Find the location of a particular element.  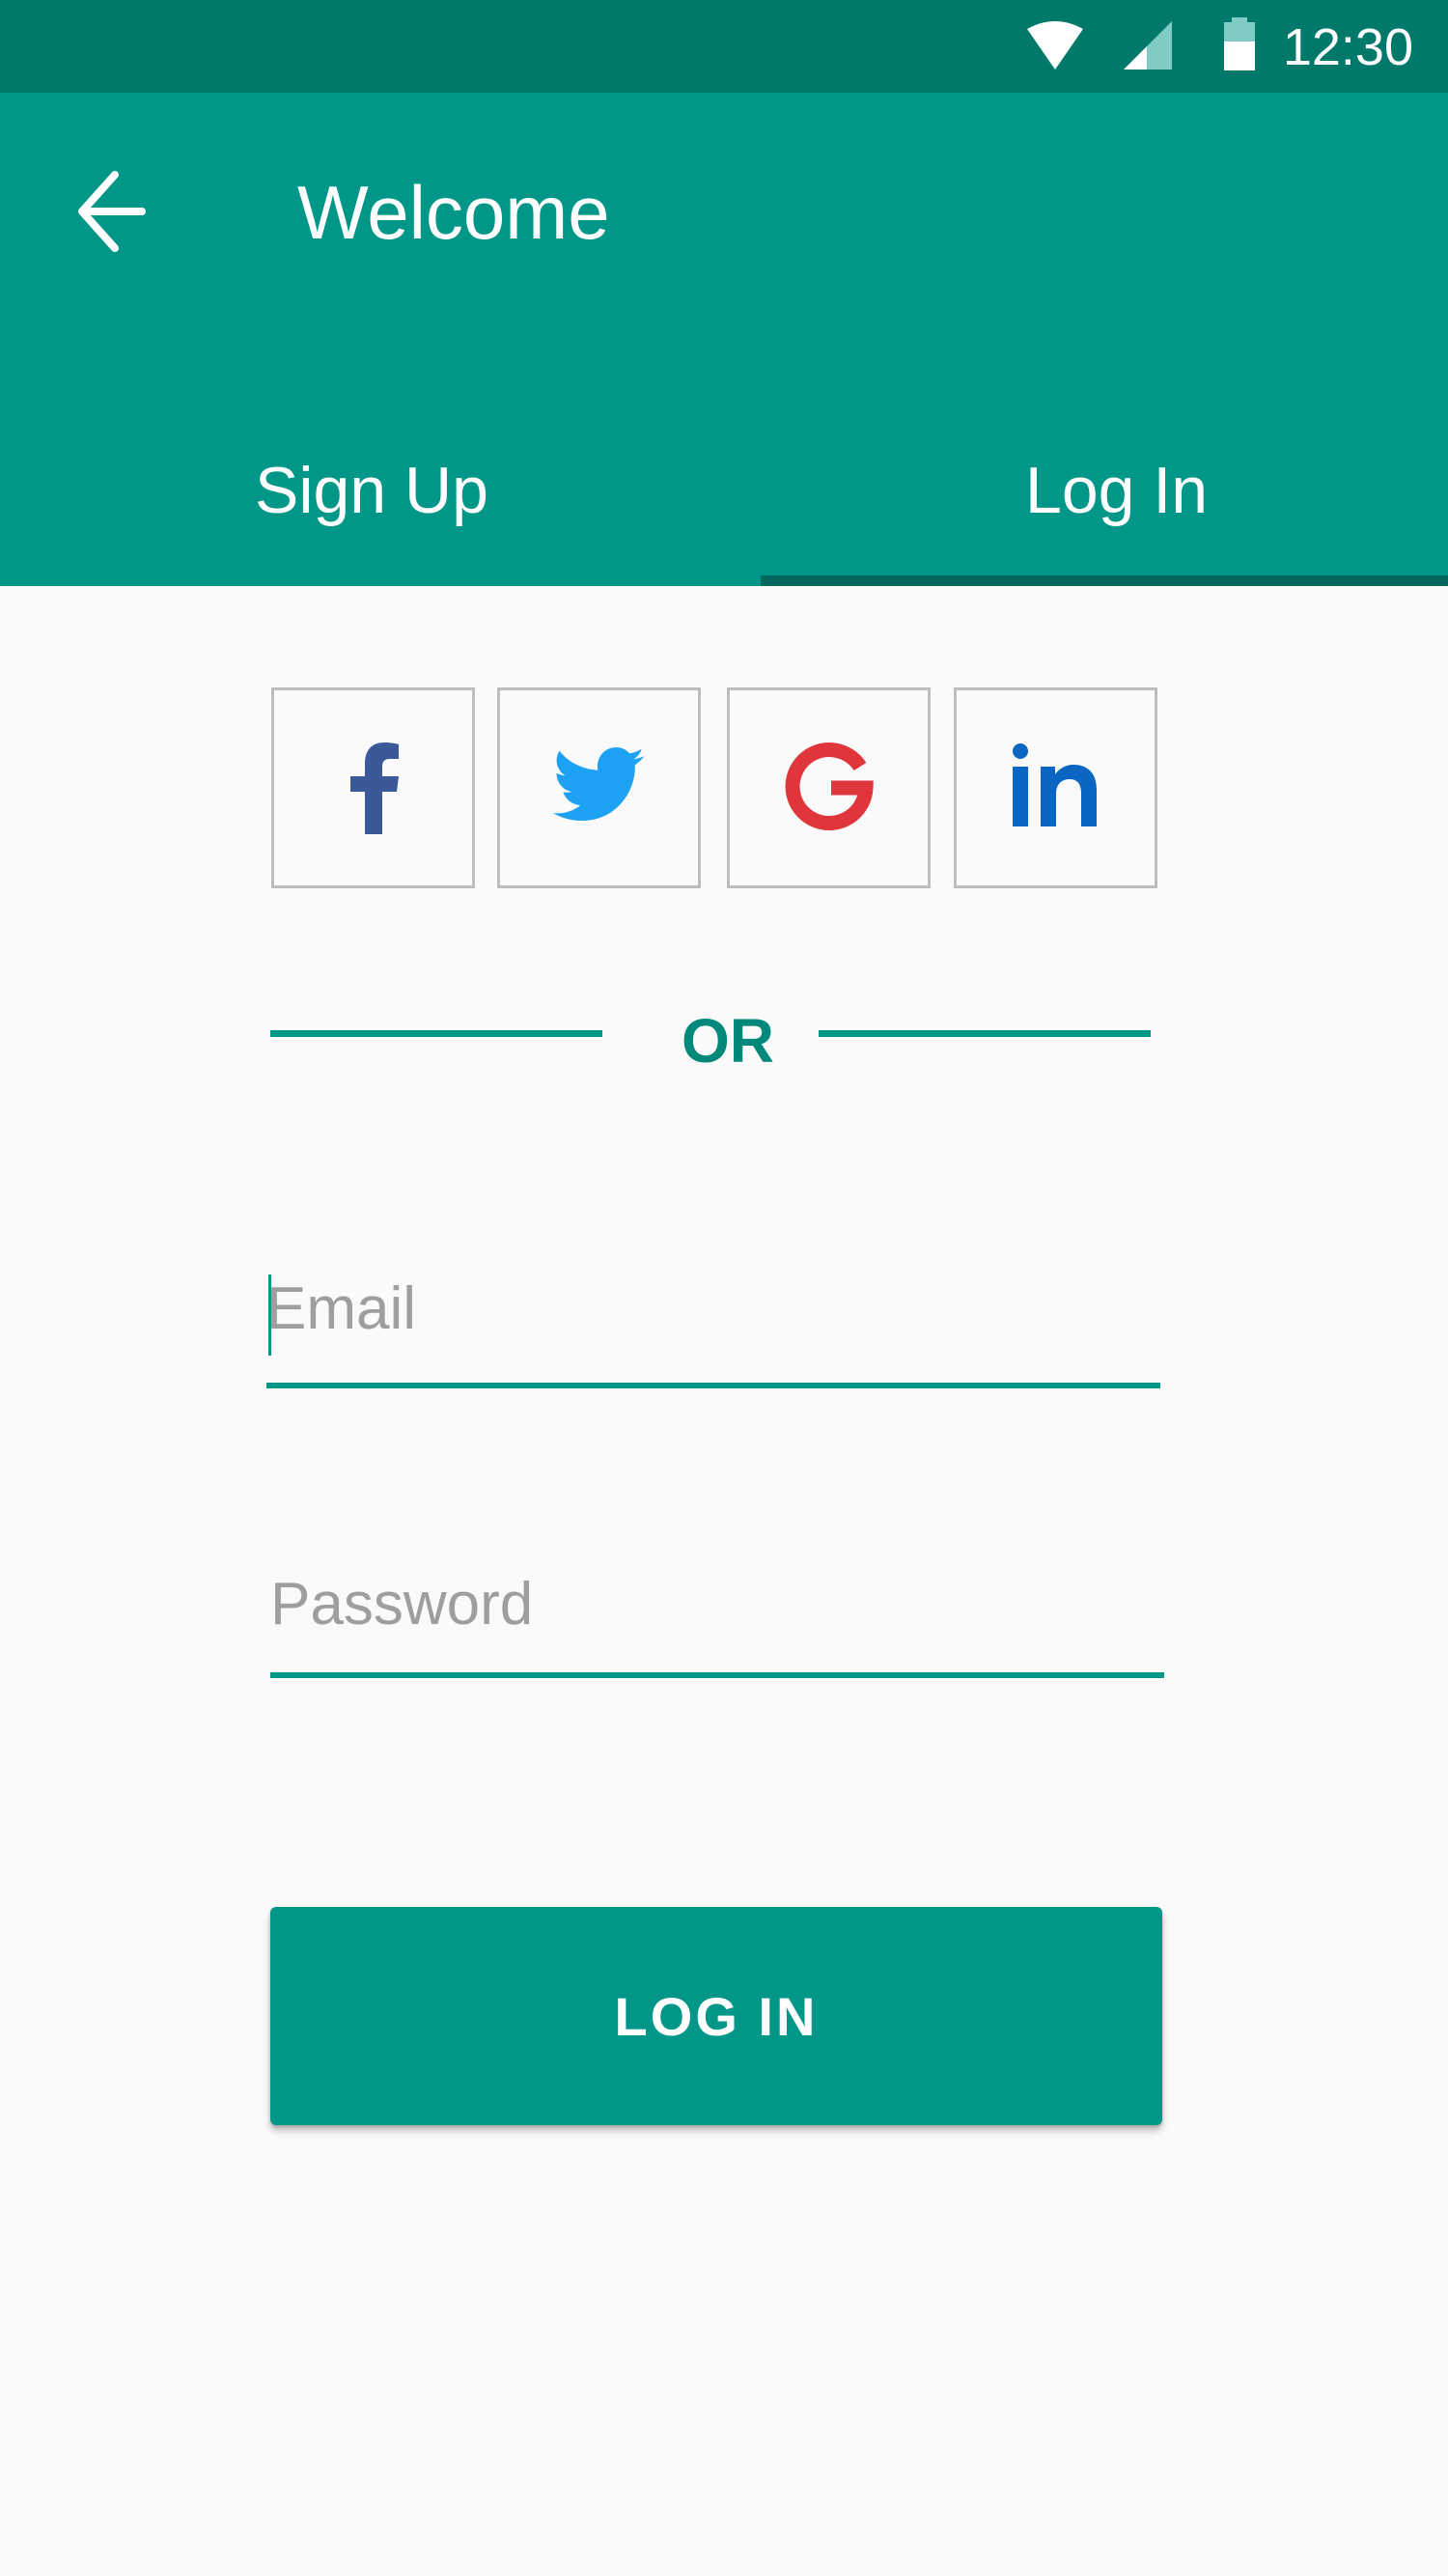

back-button is located at coordinates (111, 213).